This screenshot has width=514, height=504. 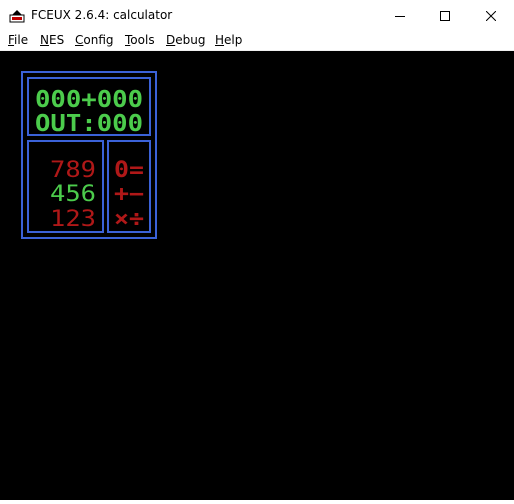 I want to click on window-title: FCEUX 2.6.4: calculator, so click(x=102, y=15).